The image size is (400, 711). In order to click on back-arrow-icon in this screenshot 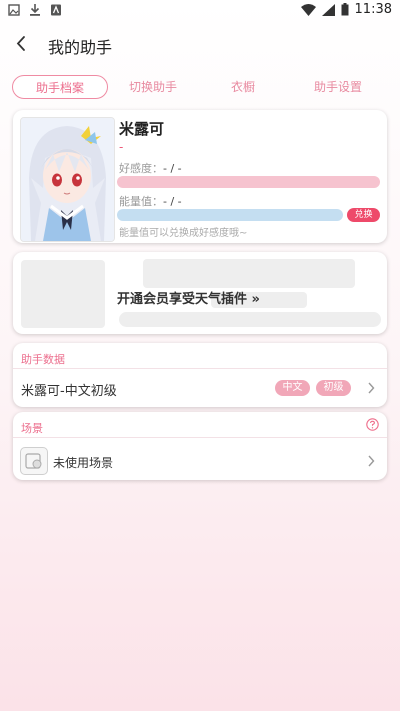, I will do `click(22, 44)`.